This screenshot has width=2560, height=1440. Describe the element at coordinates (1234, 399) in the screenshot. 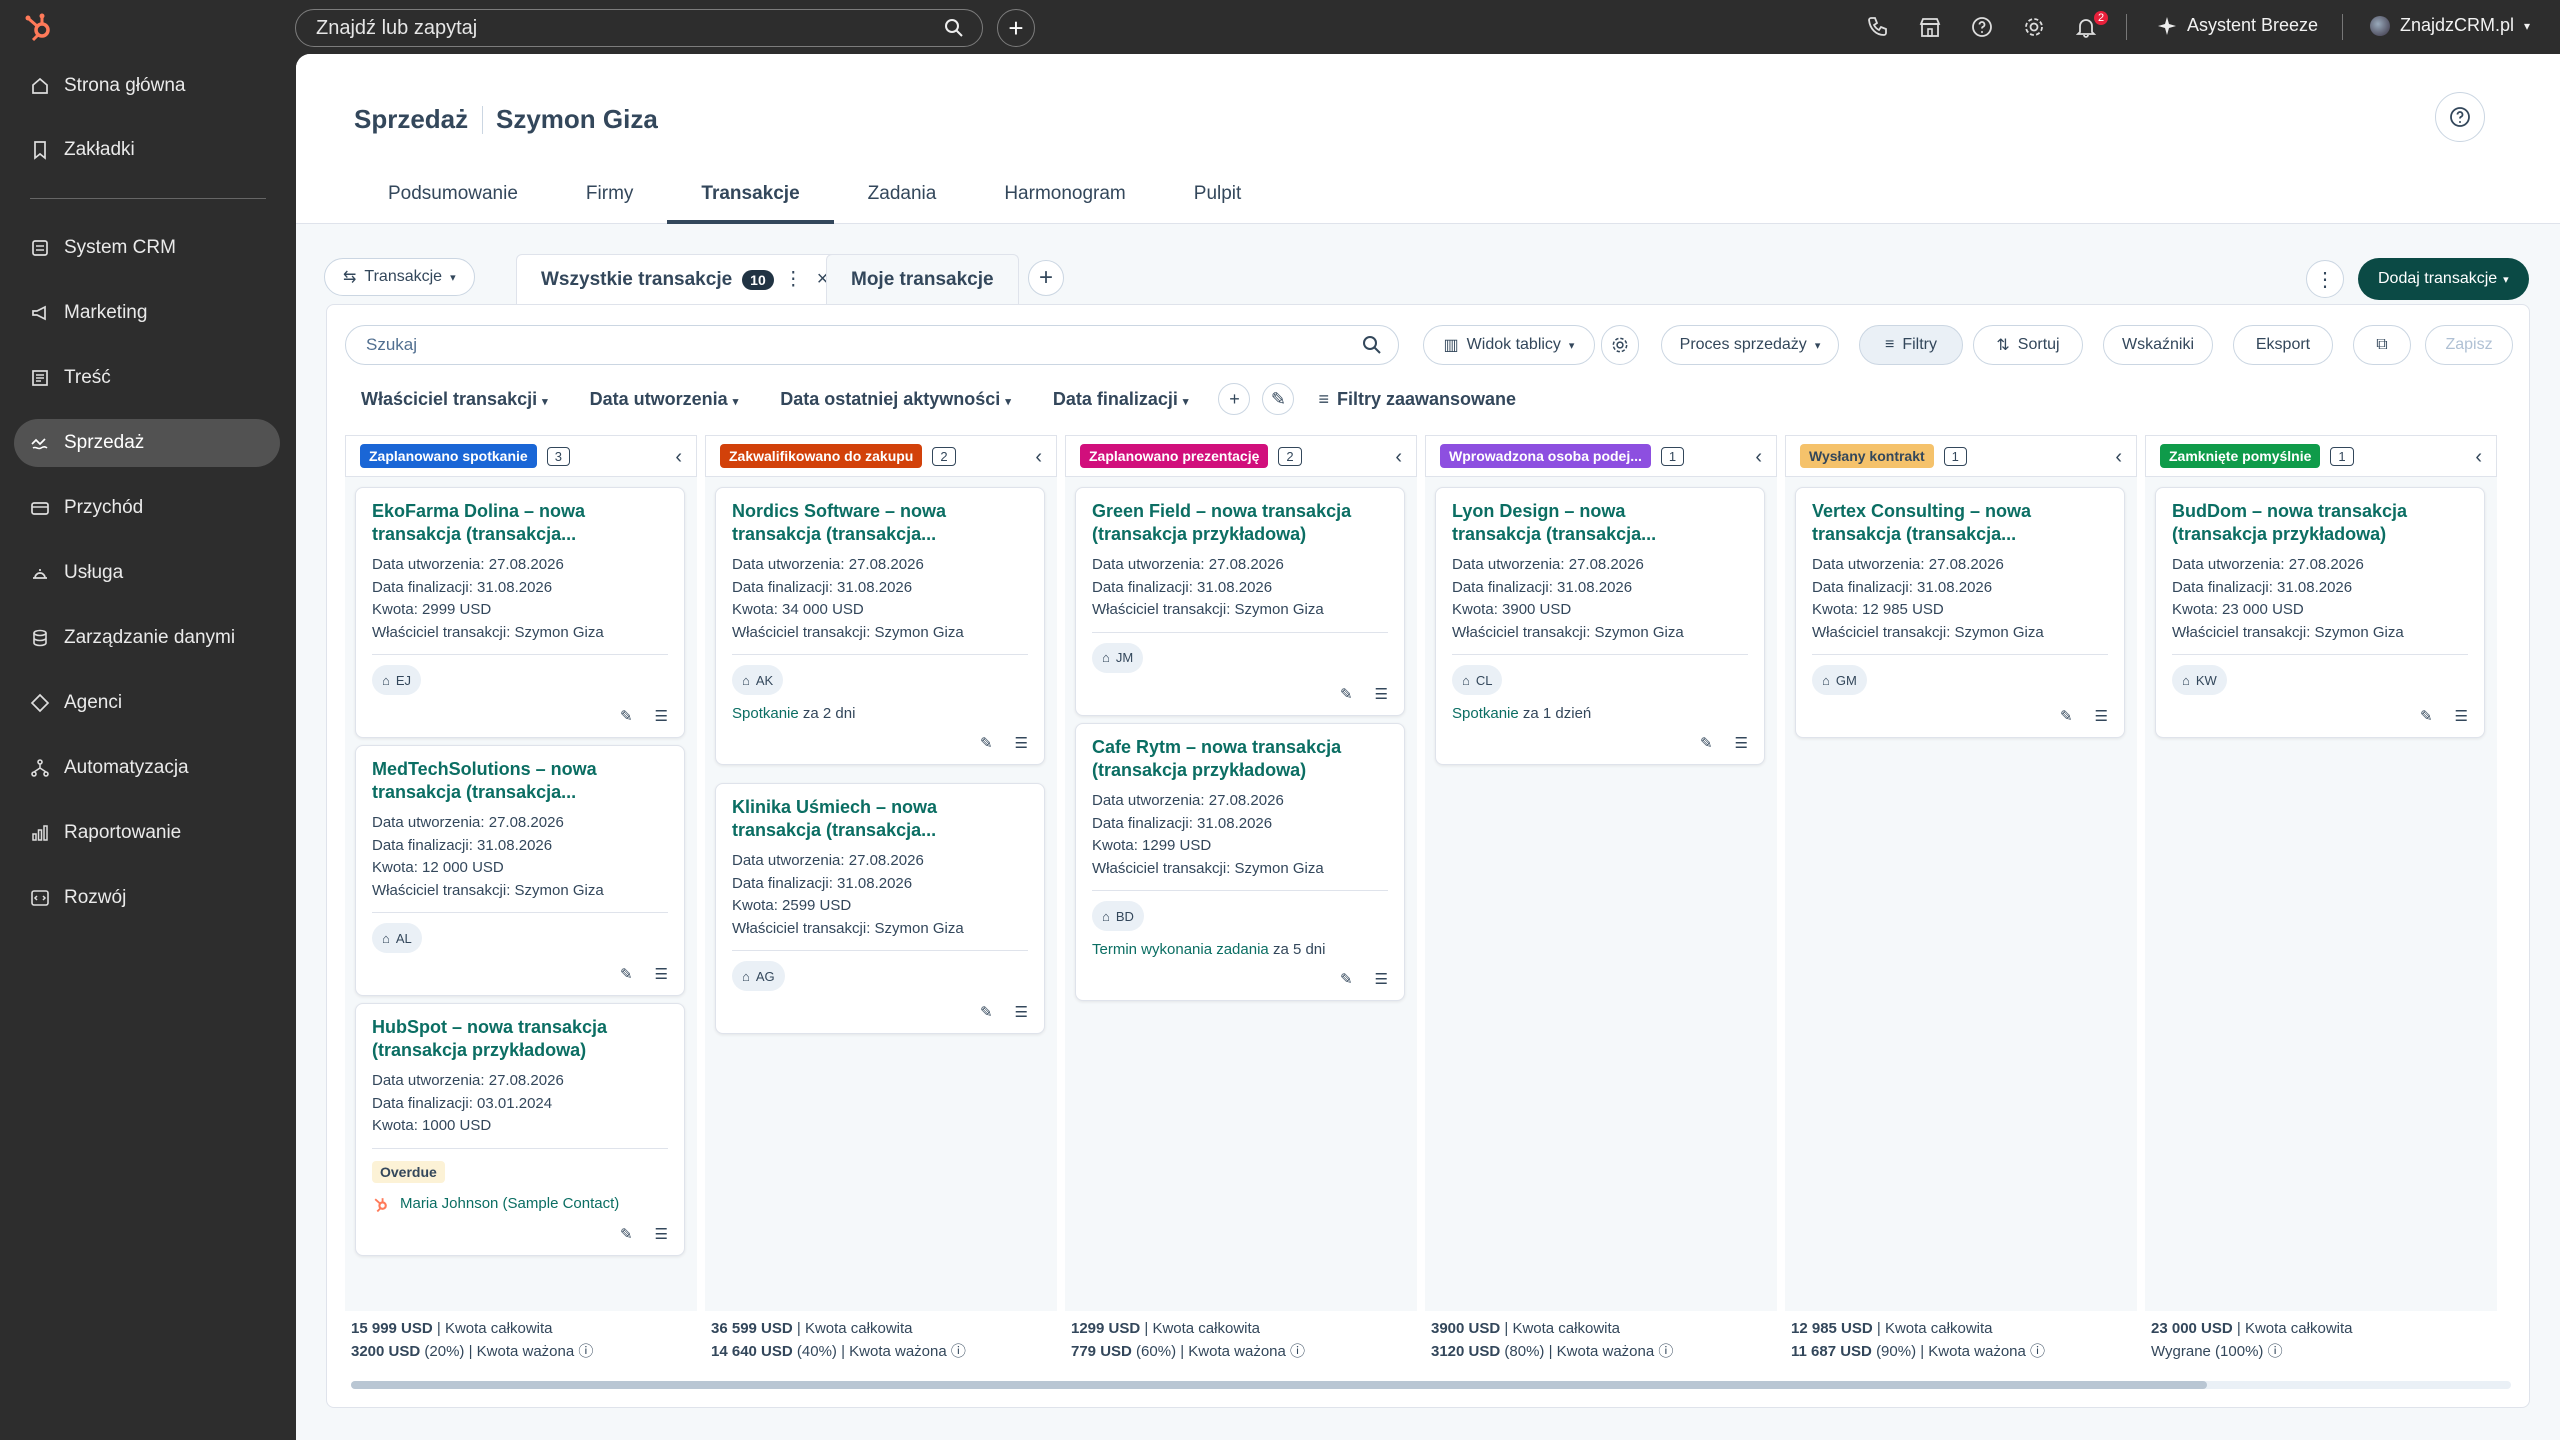

I see `add-filter-button: +` at that location.